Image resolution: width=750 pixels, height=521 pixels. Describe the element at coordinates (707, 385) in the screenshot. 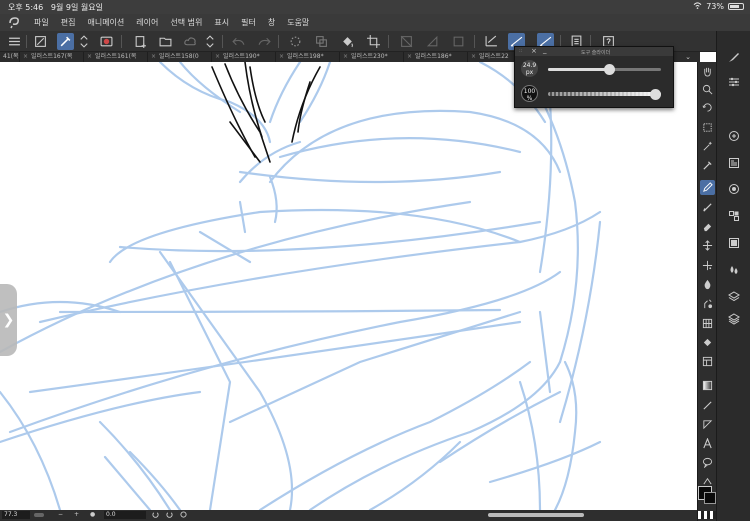

I see `gradient-icon` at that location.